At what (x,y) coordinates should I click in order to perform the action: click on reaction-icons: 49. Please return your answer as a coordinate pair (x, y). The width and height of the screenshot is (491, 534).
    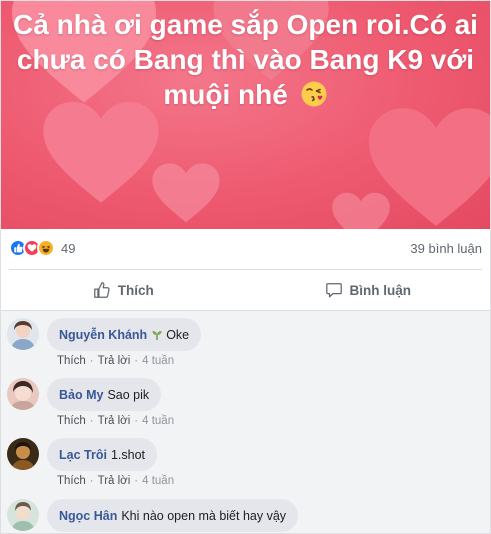
    Looking at the image, I should click on (42, 248).